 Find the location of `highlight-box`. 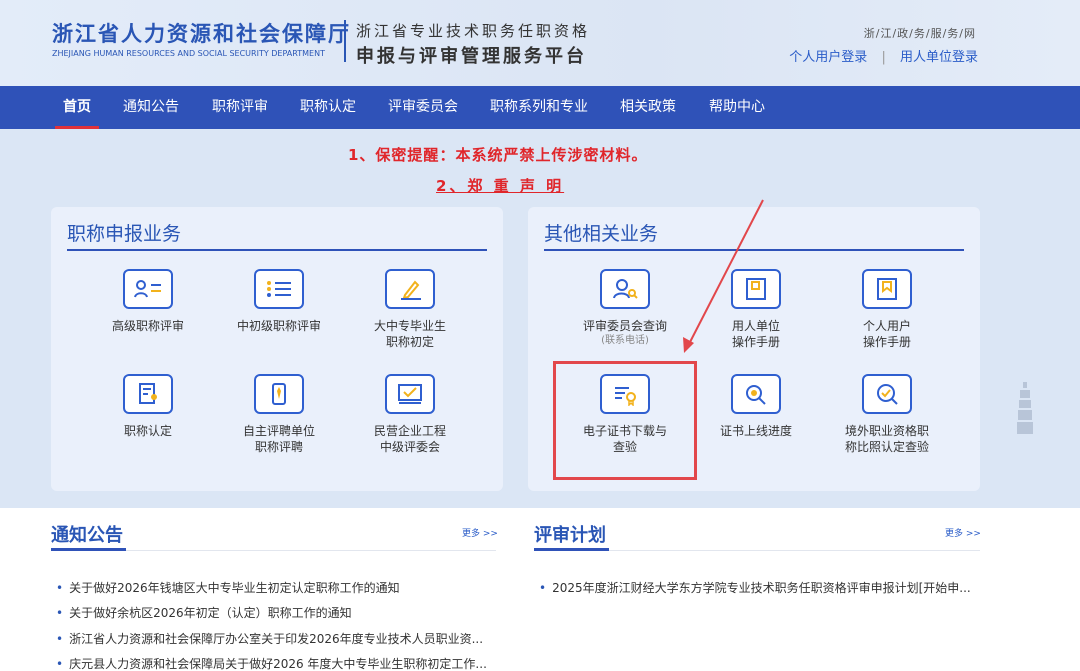

highlight-box is located at coordinates (625, 420).